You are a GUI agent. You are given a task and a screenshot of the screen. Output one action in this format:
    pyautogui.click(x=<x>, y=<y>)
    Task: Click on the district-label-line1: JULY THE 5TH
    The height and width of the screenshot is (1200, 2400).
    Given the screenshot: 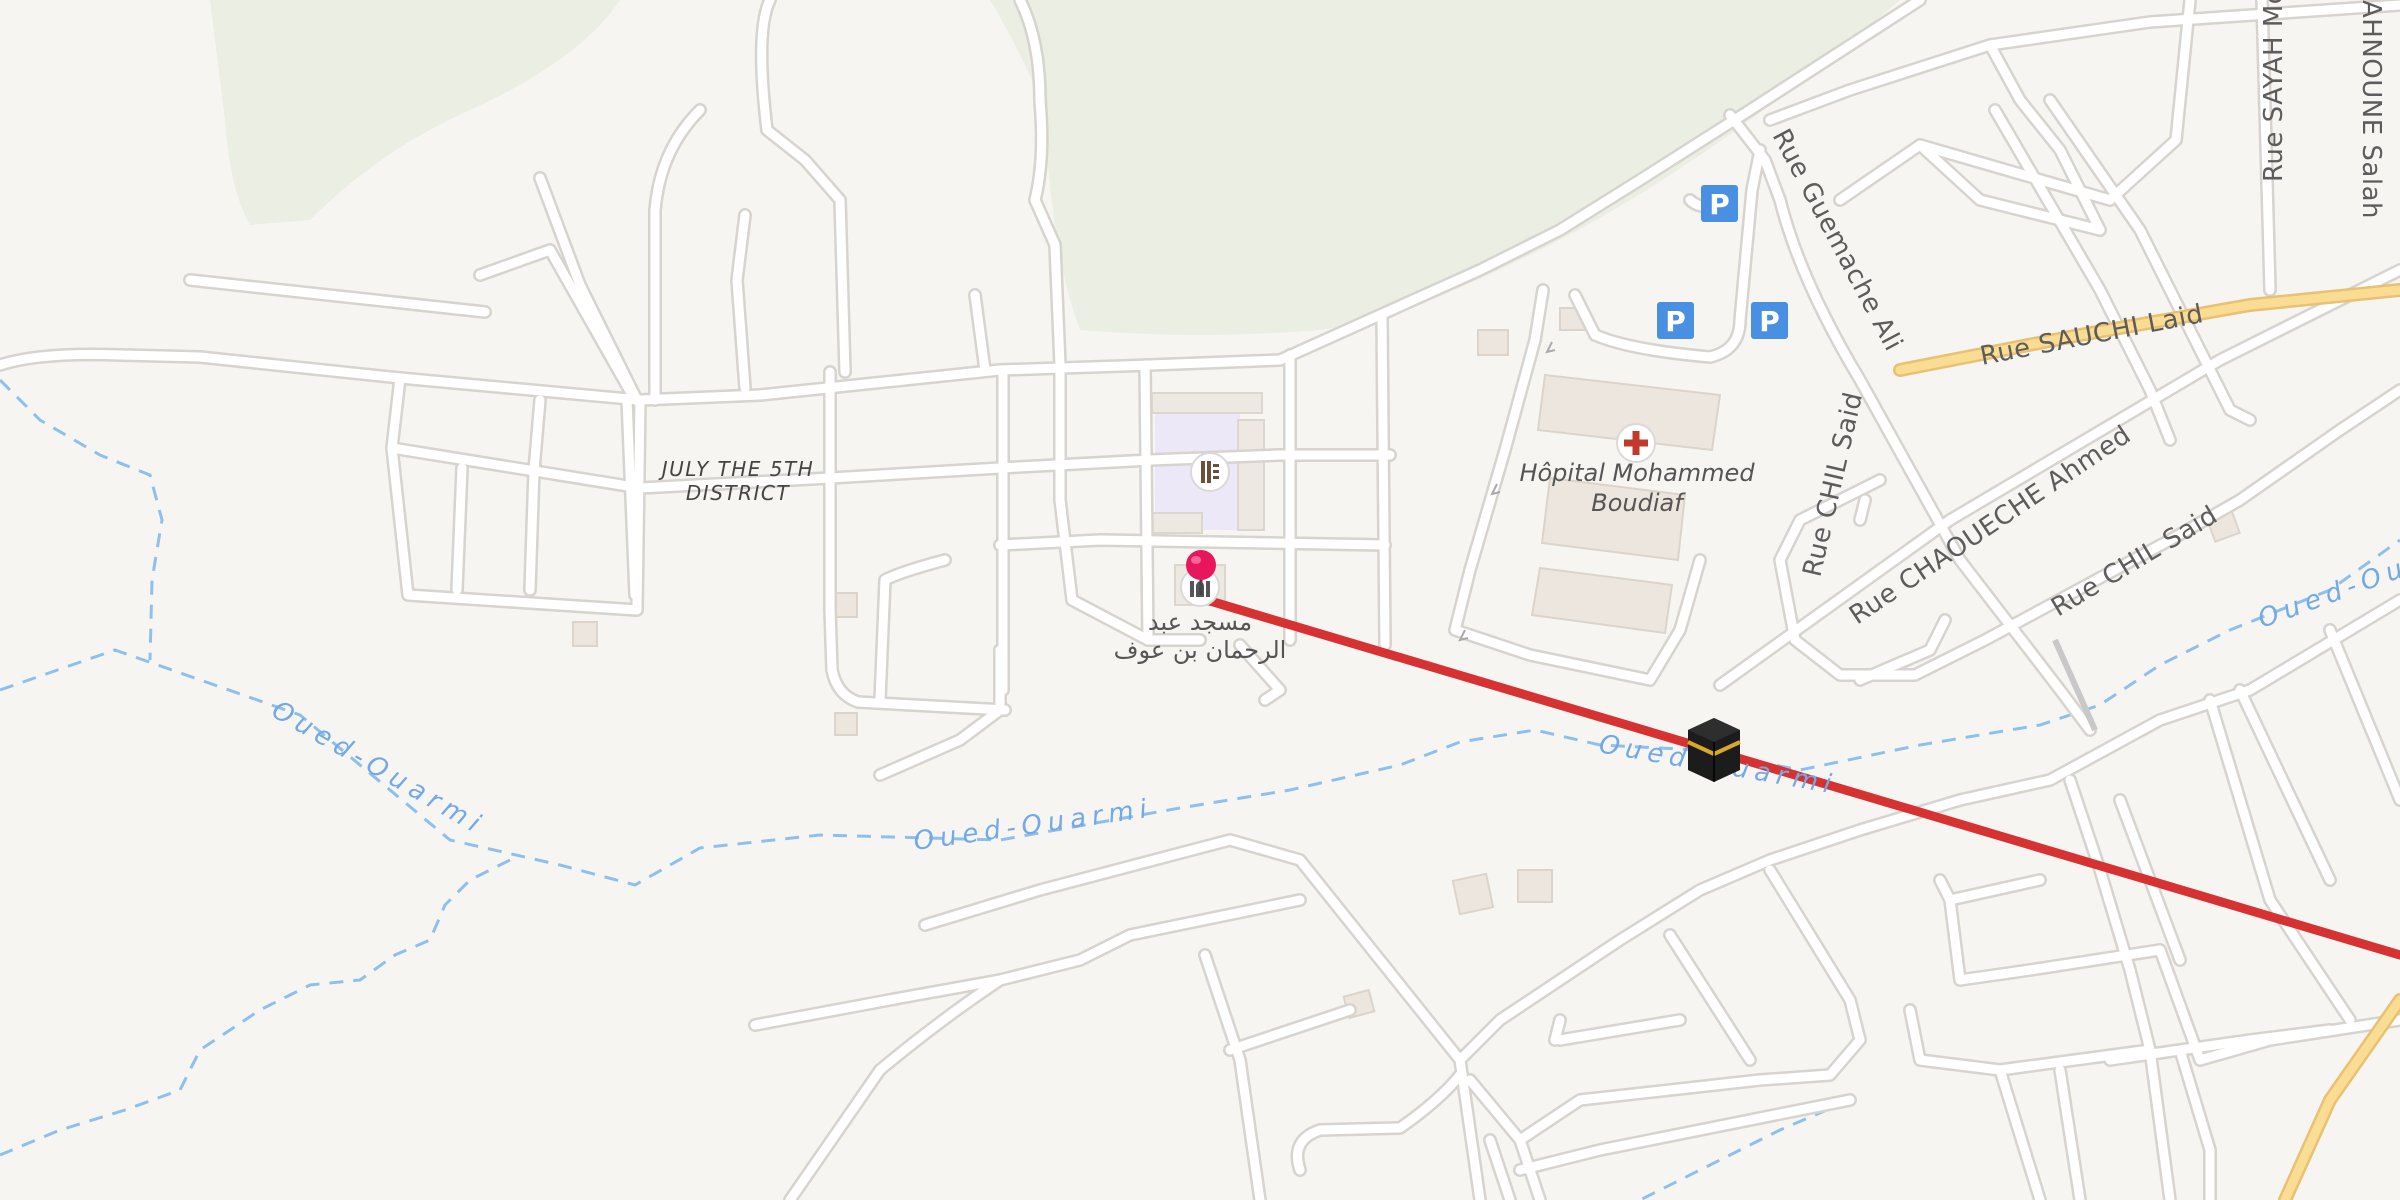 What is the action you would take?
    pyautogui.click(x=736, y=469)
    